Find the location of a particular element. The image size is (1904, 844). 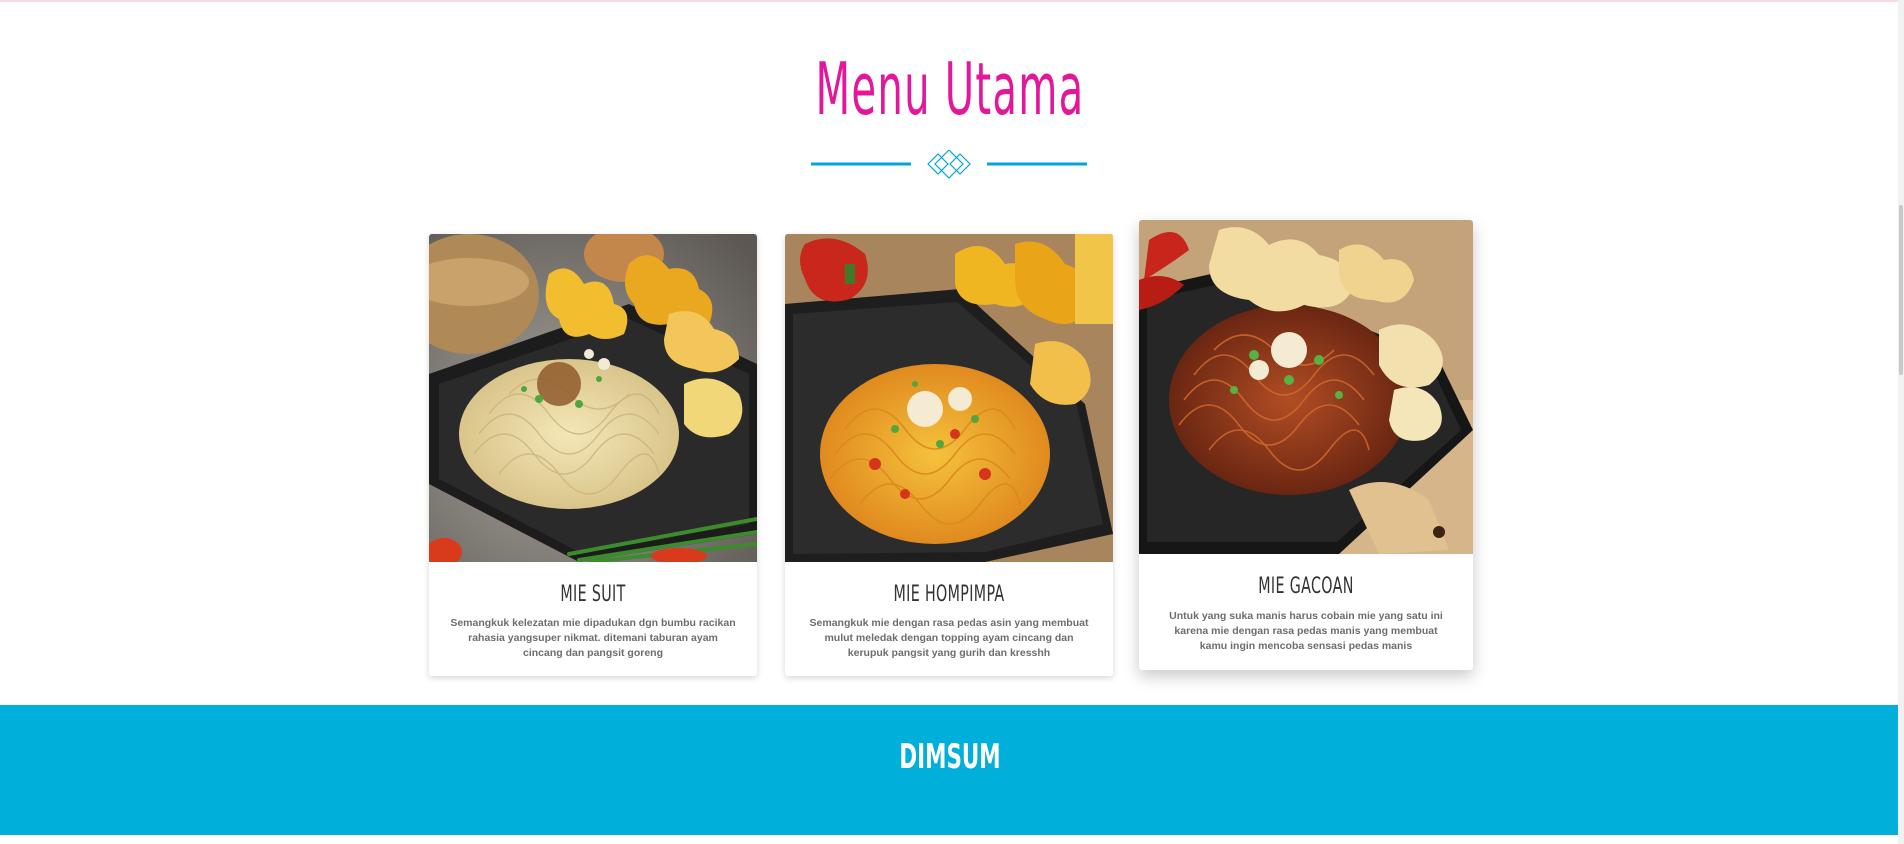

dimsum-section-title: DIMSUM is located at coordinates (950, 757).